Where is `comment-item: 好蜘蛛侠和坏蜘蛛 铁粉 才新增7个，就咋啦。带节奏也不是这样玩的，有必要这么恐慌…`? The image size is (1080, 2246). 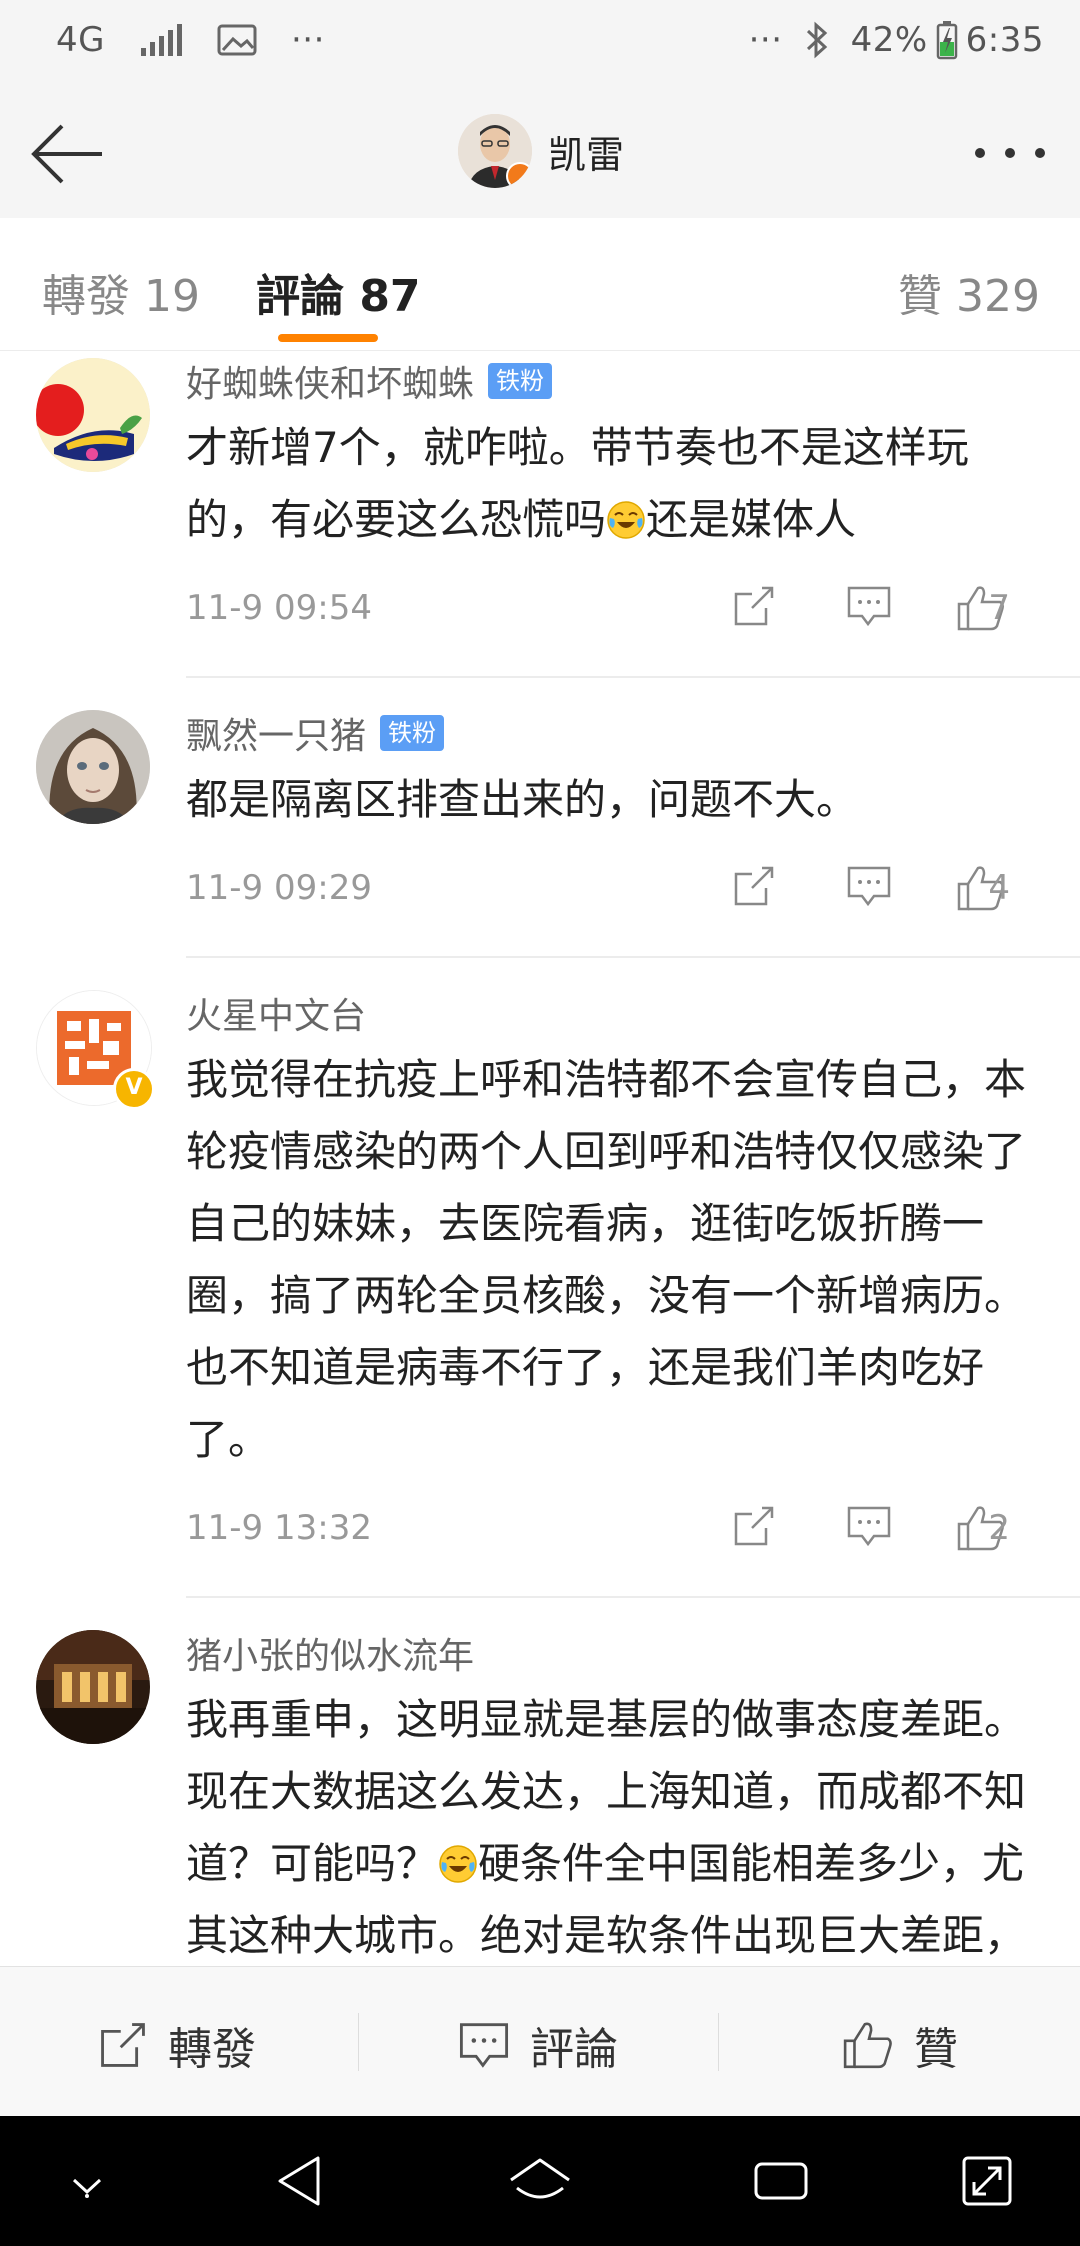 comment-item: 好蜘蛛侠和坏蜘蛛 铁粉 才新增7个，就咋啦。带节奏也不是这样玩的，有必要这么恐慌… is located at coordinates (540, 514).